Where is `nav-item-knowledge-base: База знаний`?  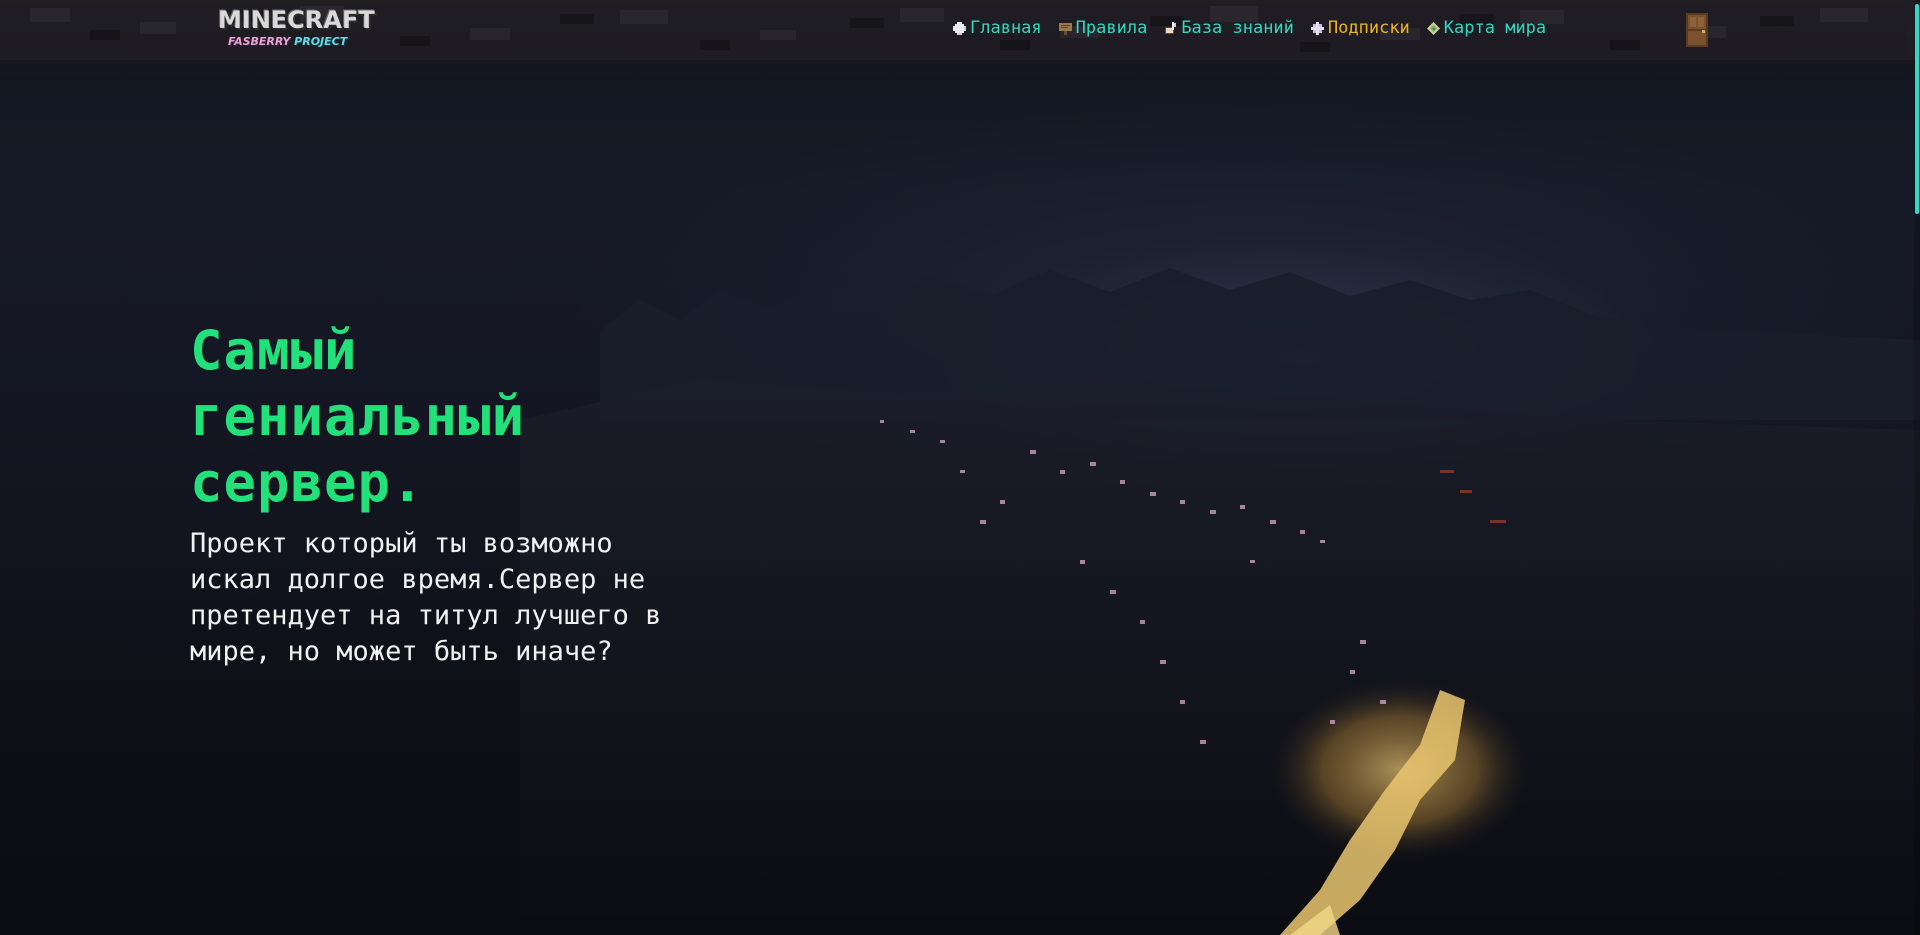
nav-item-knowledge-base: База знаний is located at coordinates (1228, 28).